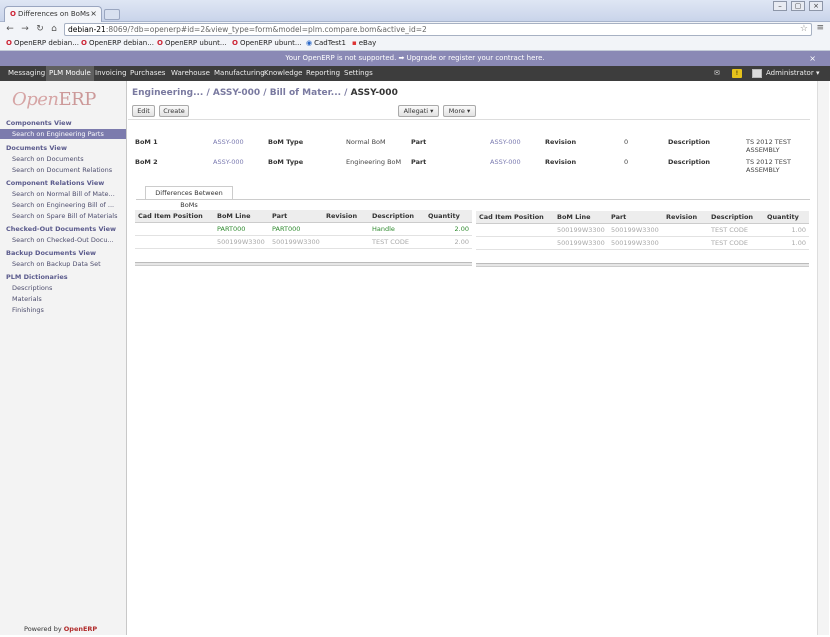 This screenshot has height=637, width=830. Describe the element at coordinates (10, 29) in the screenshot. I see `back-icon: ←` at that location.